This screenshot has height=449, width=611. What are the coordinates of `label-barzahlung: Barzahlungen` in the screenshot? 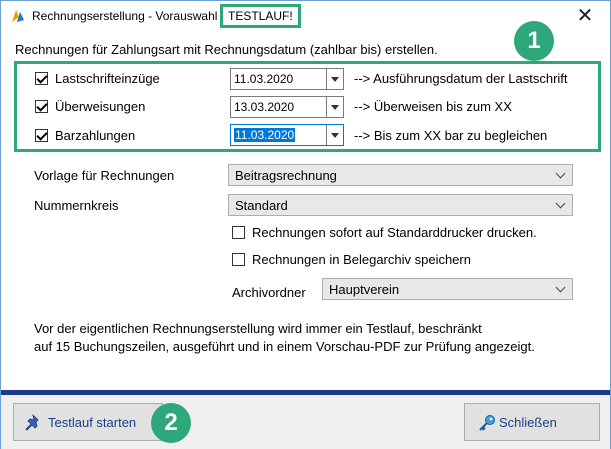 It's located at (95, 135).